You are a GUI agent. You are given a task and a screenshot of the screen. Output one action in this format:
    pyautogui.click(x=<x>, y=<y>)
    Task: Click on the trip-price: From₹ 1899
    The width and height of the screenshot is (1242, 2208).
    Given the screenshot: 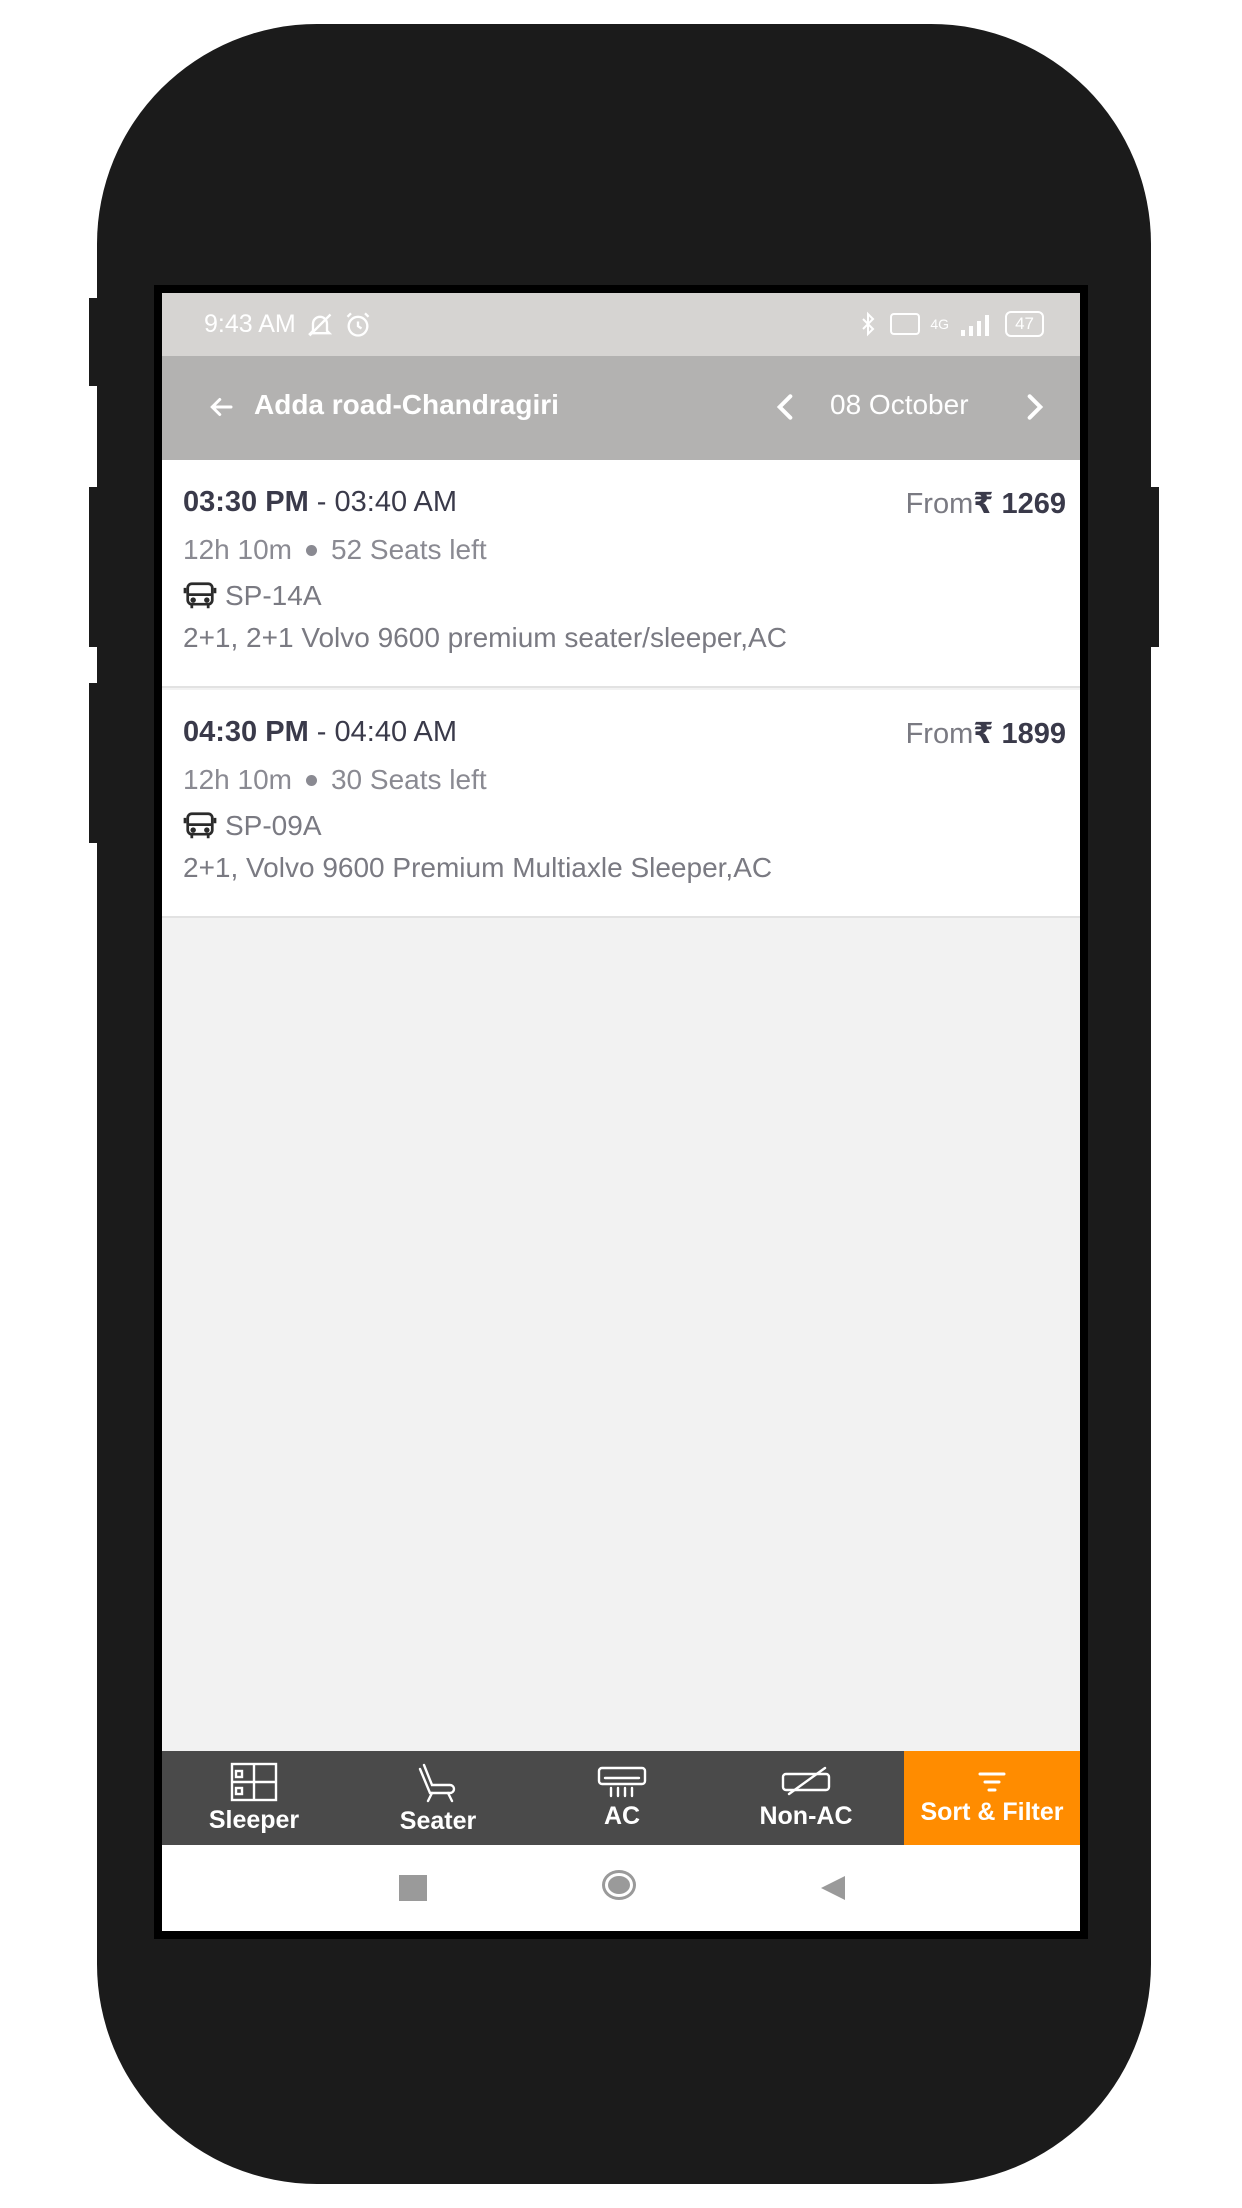 What is the action you would take?
    pyautogui.click(x=986, y=733)
    